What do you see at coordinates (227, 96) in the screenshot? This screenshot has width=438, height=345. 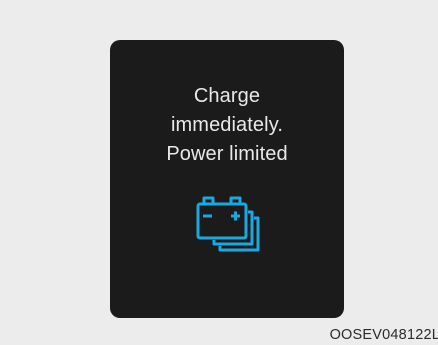 I see `message-line-1: Charge` at bounding box center [227, 96].